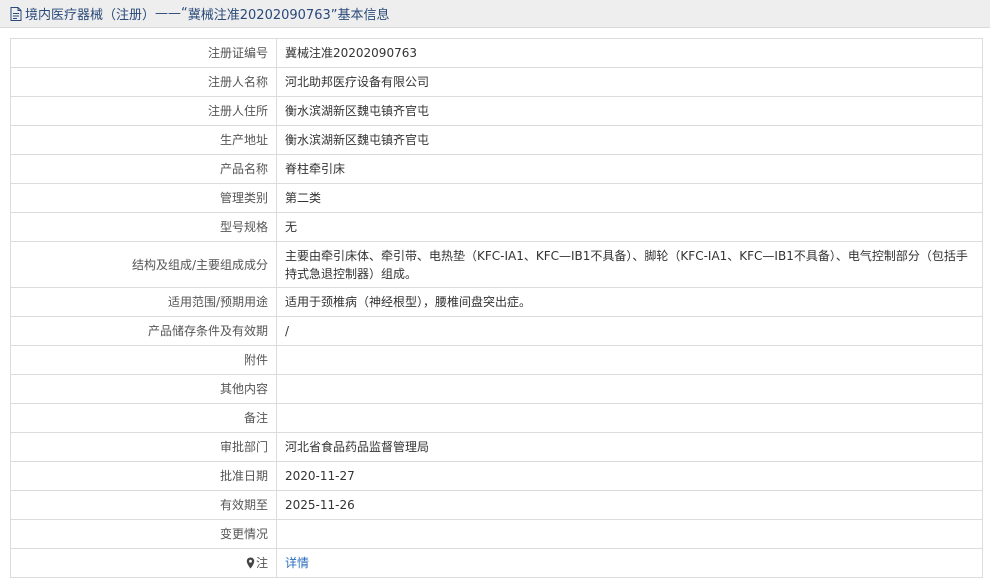 This screenshot has width=990, height=578. I want to click on table-row: 适用范围/预期用途 适用于颈椎病（神经根型），腰椎间盘突出症。, so click(496, 302).